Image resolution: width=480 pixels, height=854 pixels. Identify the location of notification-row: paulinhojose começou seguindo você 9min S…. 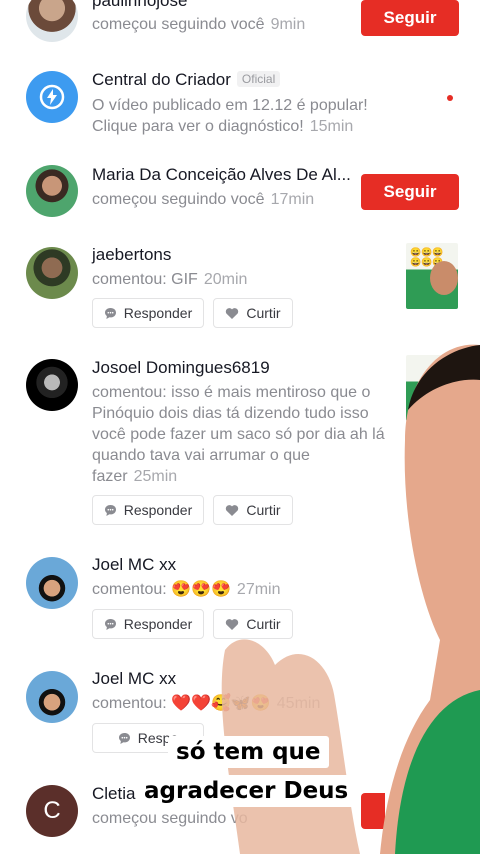
(240, 25).